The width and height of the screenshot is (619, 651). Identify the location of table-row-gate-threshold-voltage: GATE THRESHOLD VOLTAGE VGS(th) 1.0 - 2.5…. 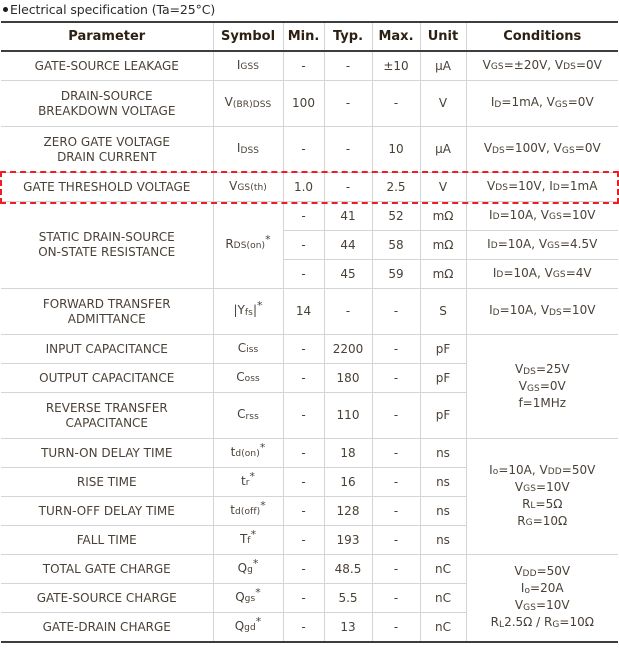
(309, 187).